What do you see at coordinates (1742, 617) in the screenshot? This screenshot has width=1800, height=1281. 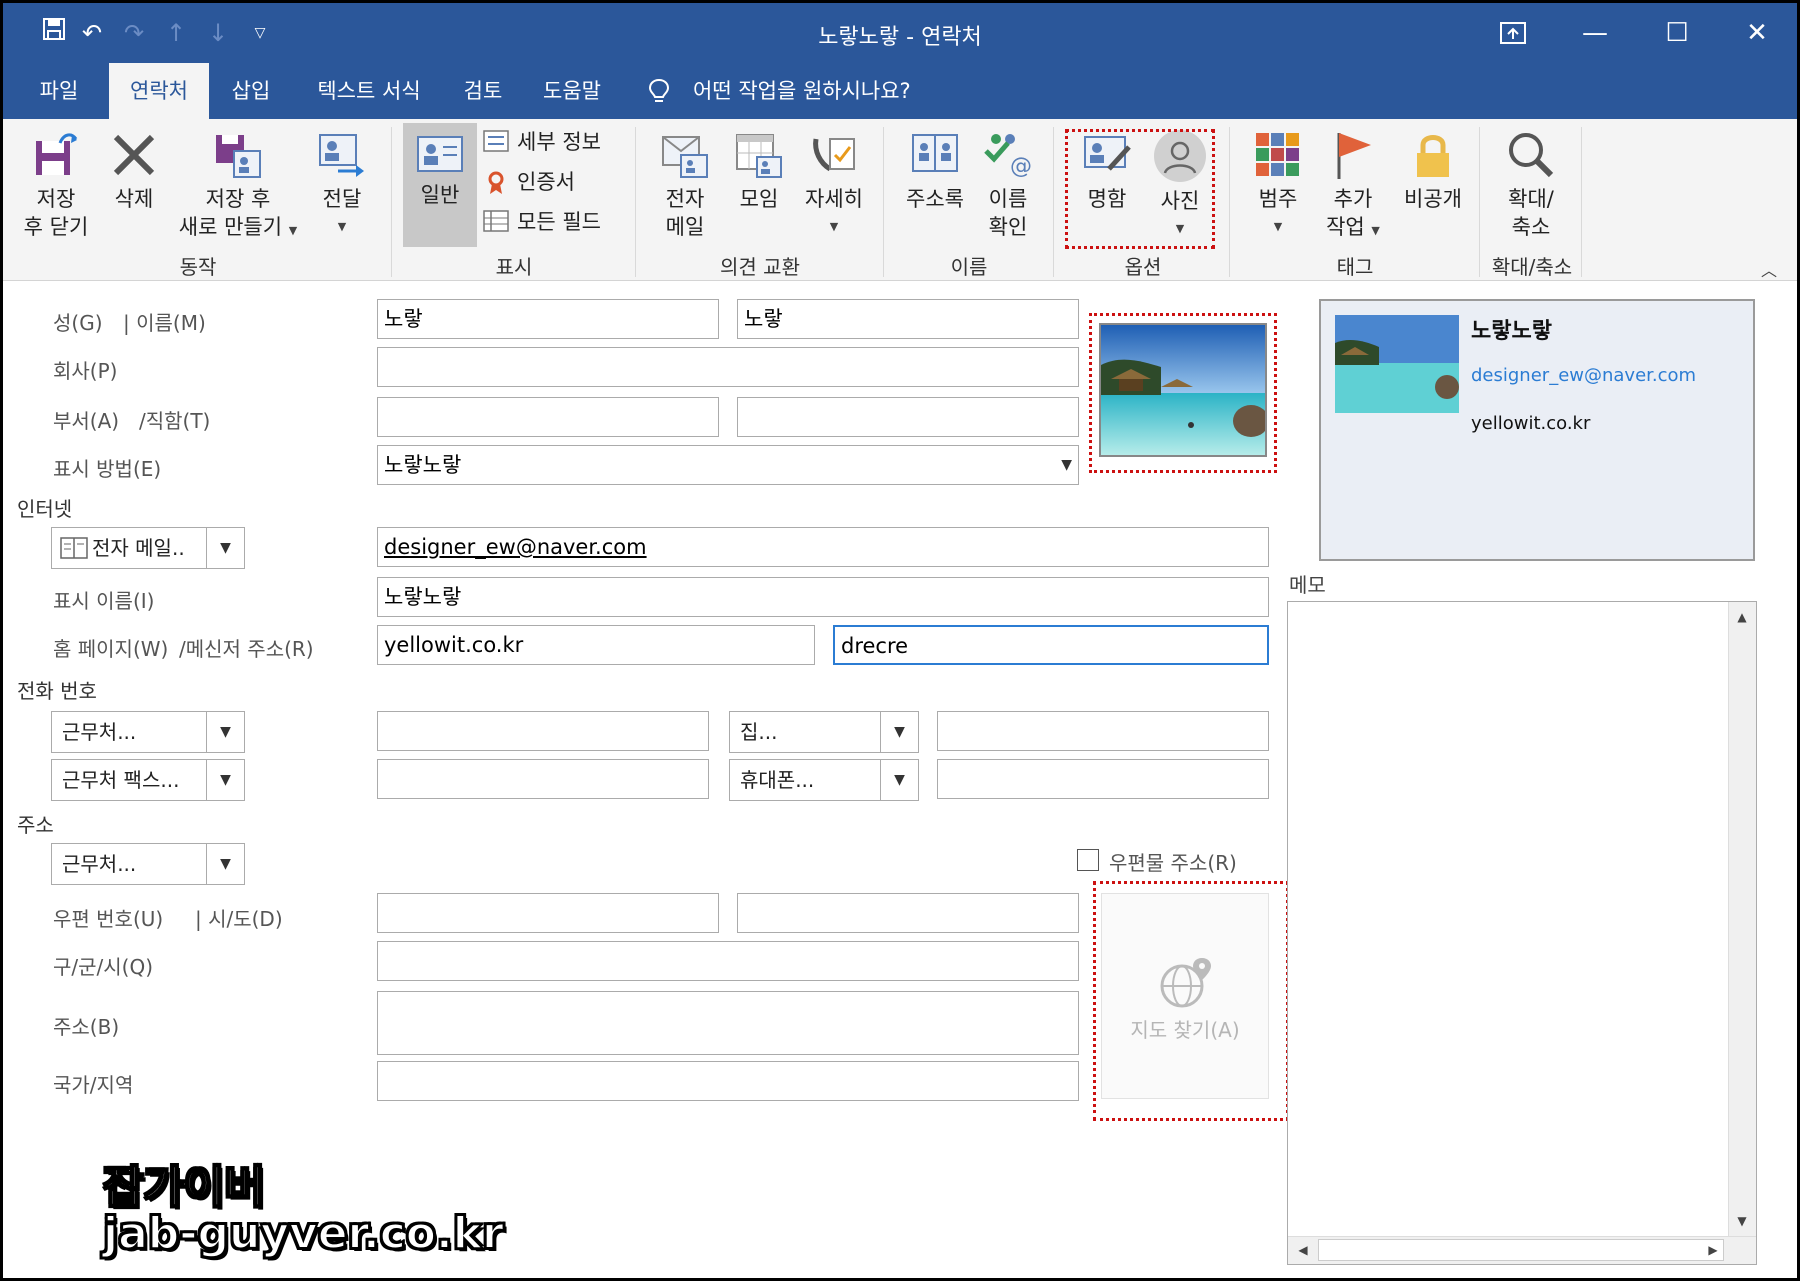 I see `scroll-up-icon: ▲` at bounding box center [1742, 617].